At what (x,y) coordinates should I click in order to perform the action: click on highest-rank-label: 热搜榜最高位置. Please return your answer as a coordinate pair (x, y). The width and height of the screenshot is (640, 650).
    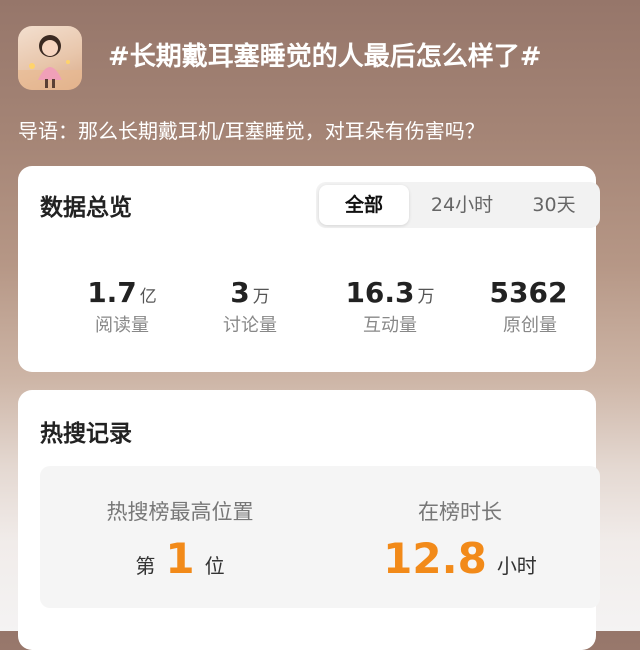
    Looking at the image, I should click on (180, 512).